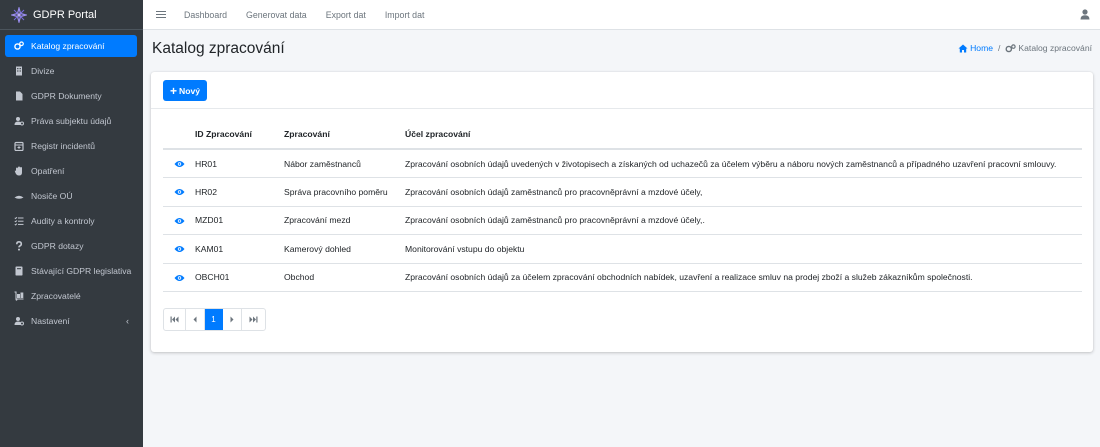 The width and height of the screenshot is (1100, 447). What do you see at coordinates (127, 321) in the screenshot?
I see `chevron-left-icon: ‹` at bounding box center [127, 321].